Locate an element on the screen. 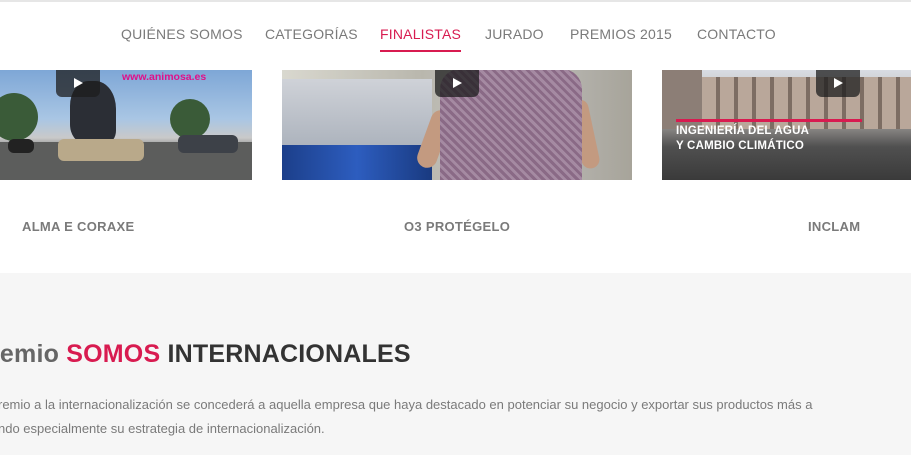 This screenshot has height=455, width=911. video-thumbnail-o3-protegelo is located at coordinates (457, 124).